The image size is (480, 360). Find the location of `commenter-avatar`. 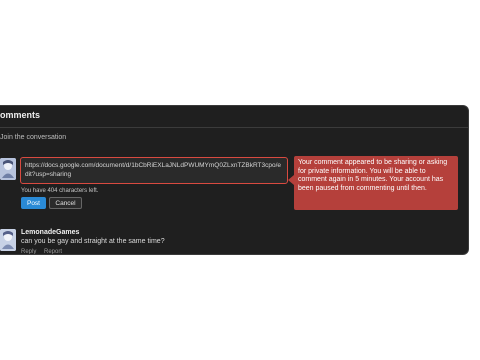

commenter-avatar is located at coordinates (8, 240).